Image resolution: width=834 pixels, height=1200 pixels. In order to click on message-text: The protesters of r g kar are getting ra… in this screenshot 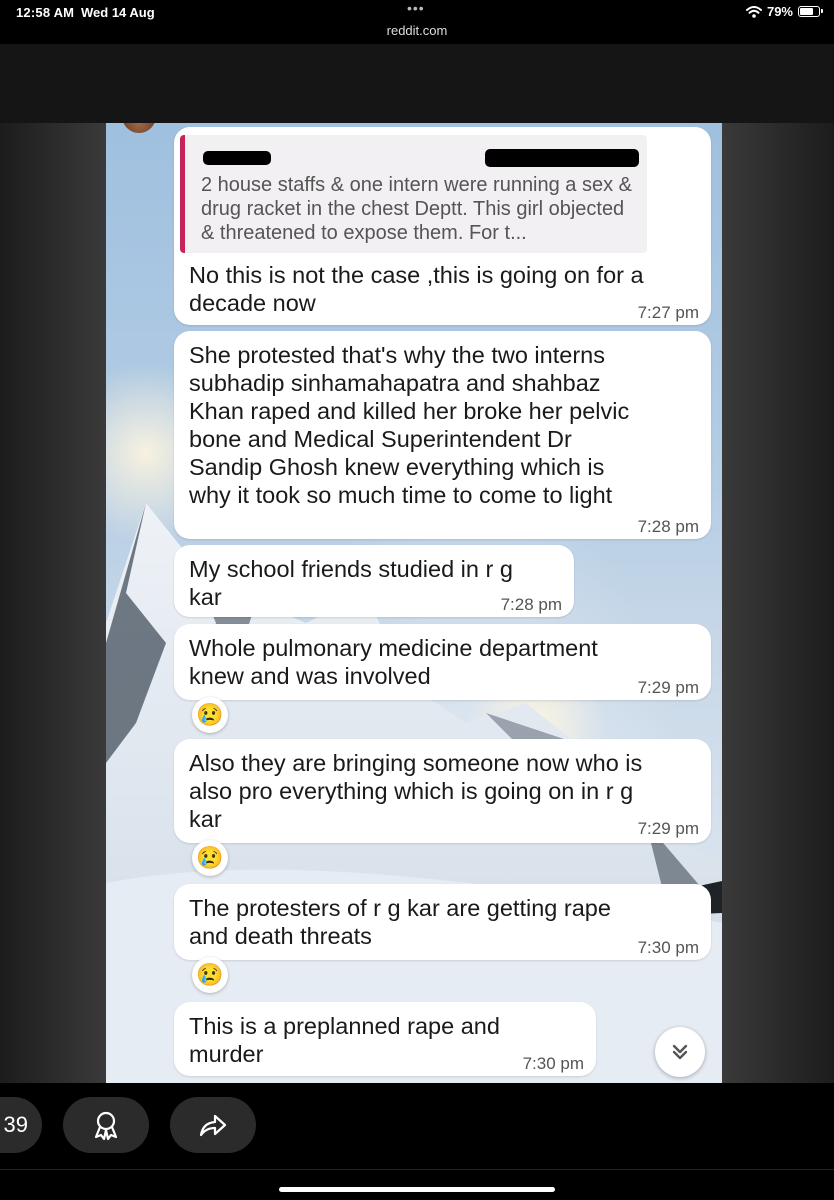, I will do `click(400, 922)`.